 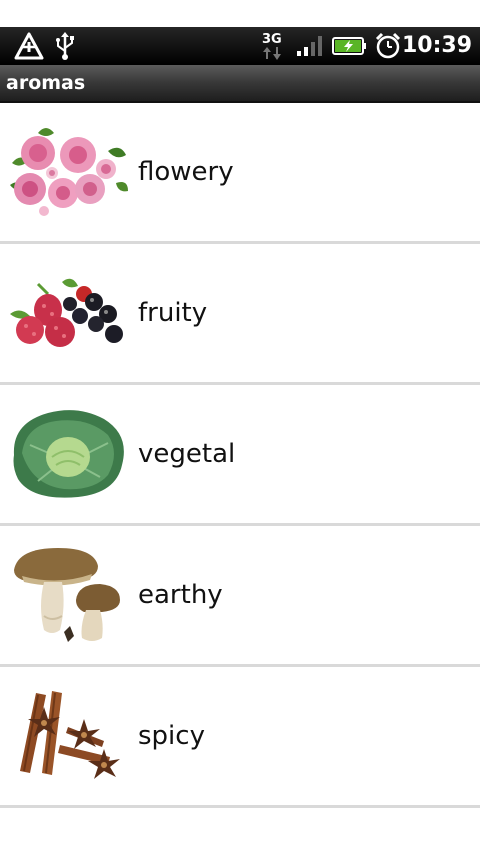 I want to click on battery-charging-icon, so click(x=350, y=46).